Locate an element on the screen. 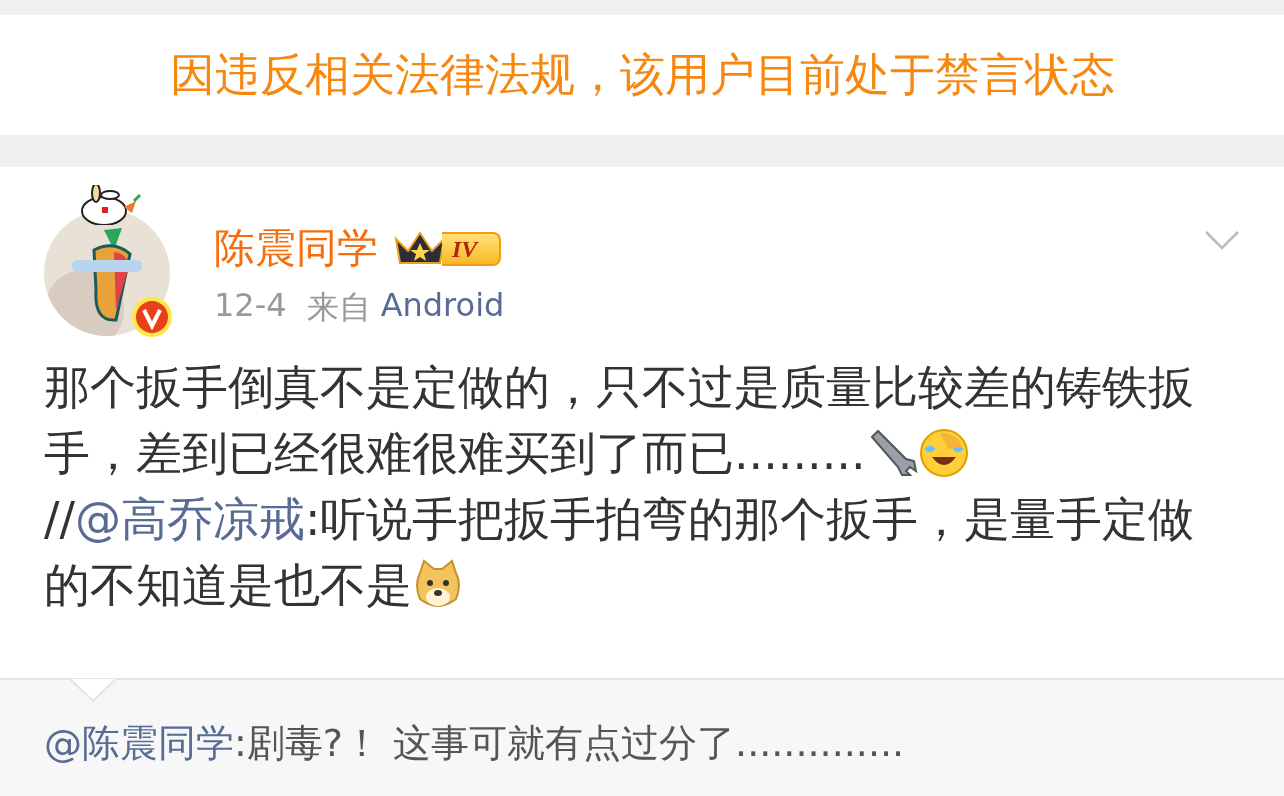  mention-link: @陈震同学 is located at coordinates (139, 743).